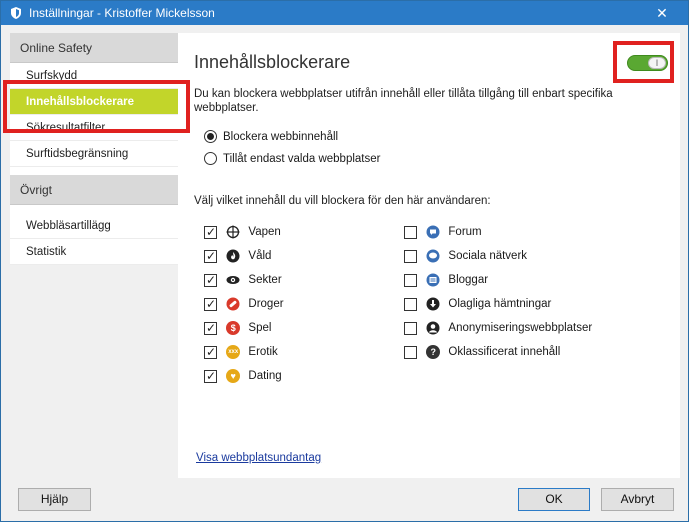 This screenshot has width=689, height=522. I want to click on dollar-icon: $, so click(233, 328).